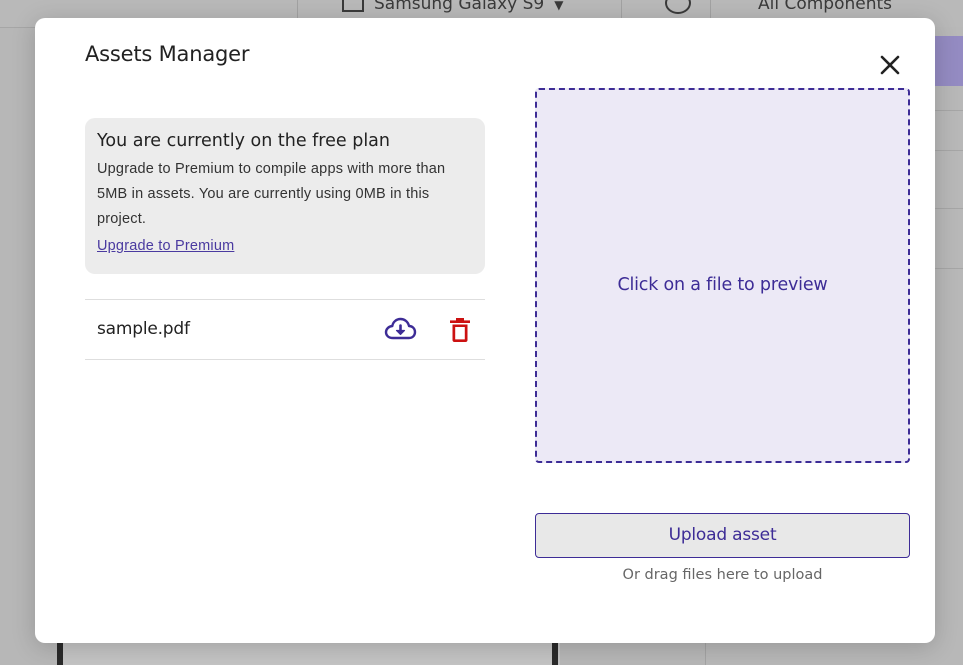 The height and width of the screenshot is (665, 963). I want to click on list-item: sample.pdf, so click(285, 329).